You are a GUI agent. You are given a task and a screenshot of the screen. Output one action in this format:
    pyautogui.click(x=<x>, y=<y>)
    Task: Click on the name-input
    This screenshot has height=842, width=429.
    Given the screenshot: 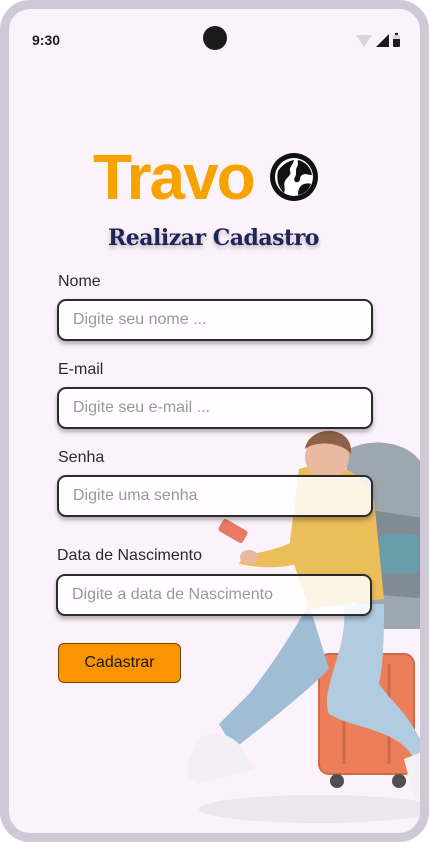 What is the action you would take?
    pyautogui.click(x=215, y=320)
    